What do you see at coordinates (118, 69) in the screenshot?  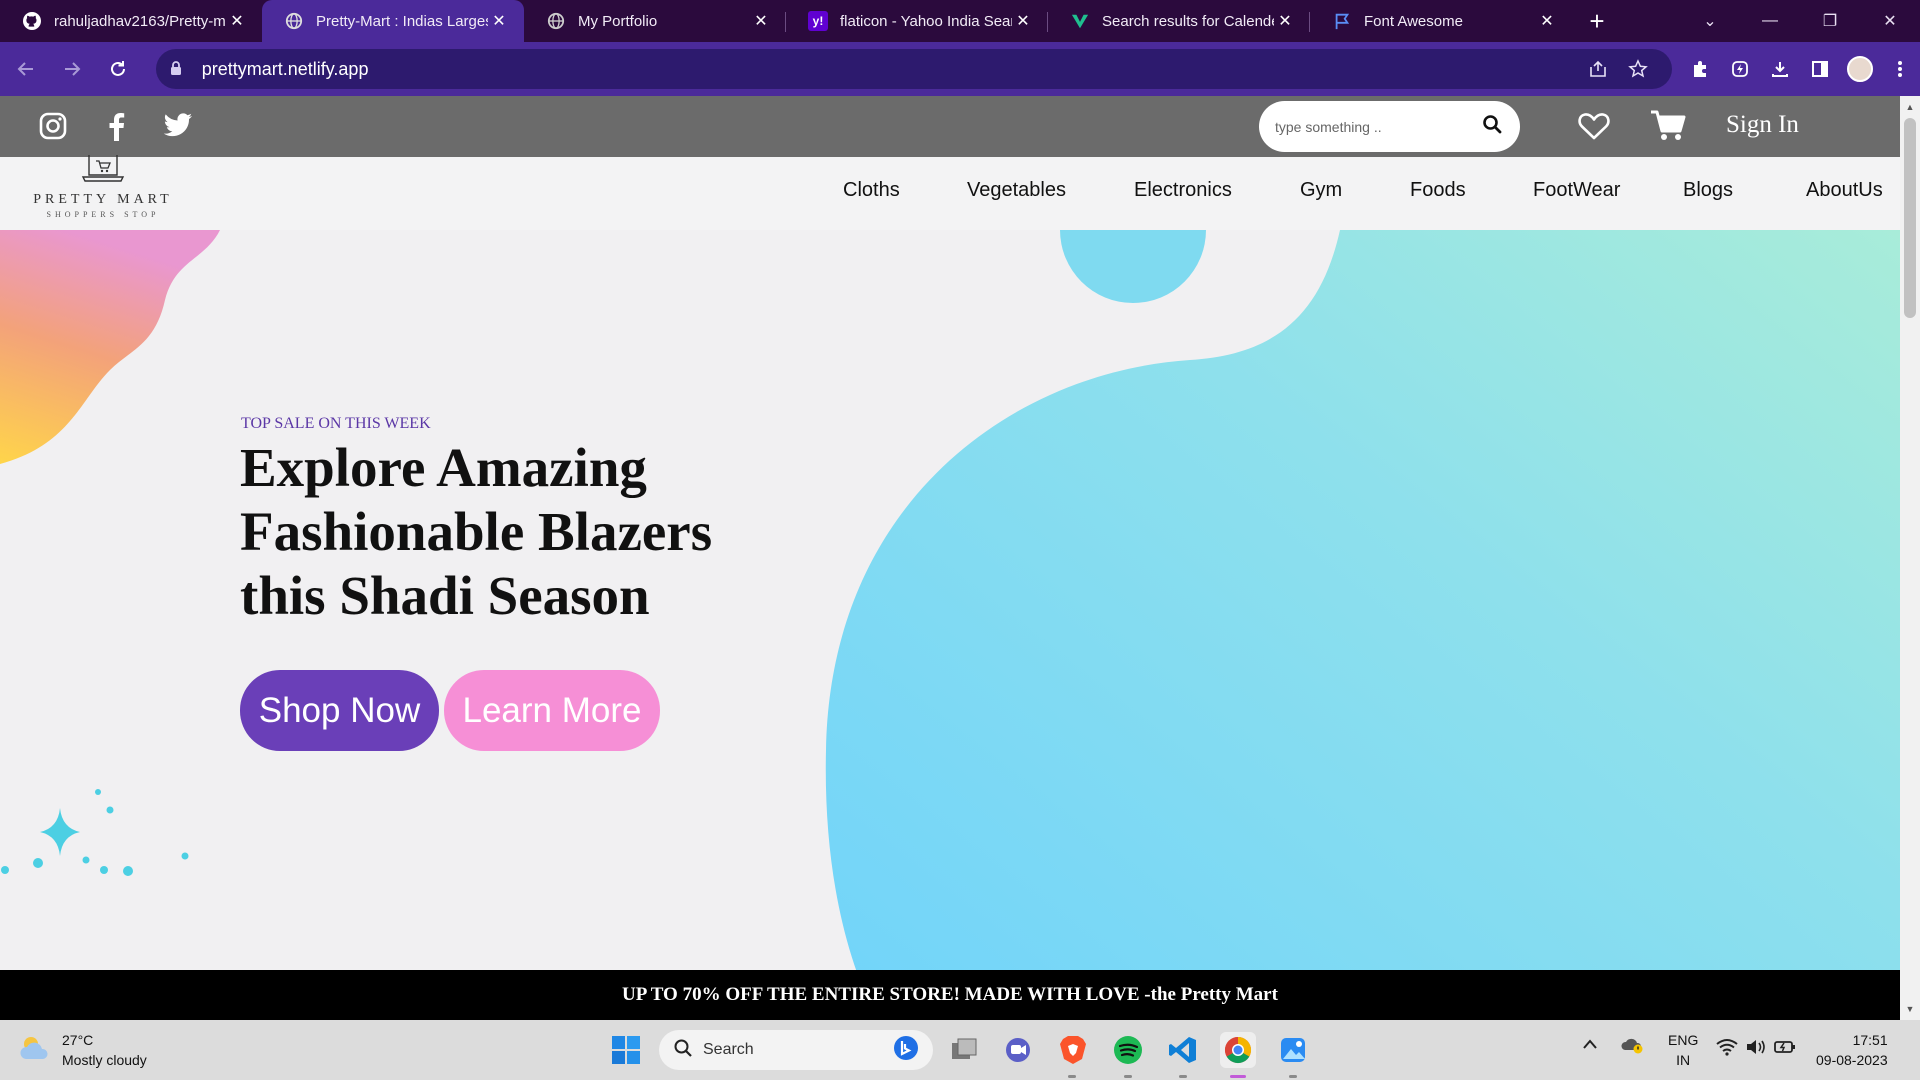 I see `reload-icon` at bounding box center [118, 69].